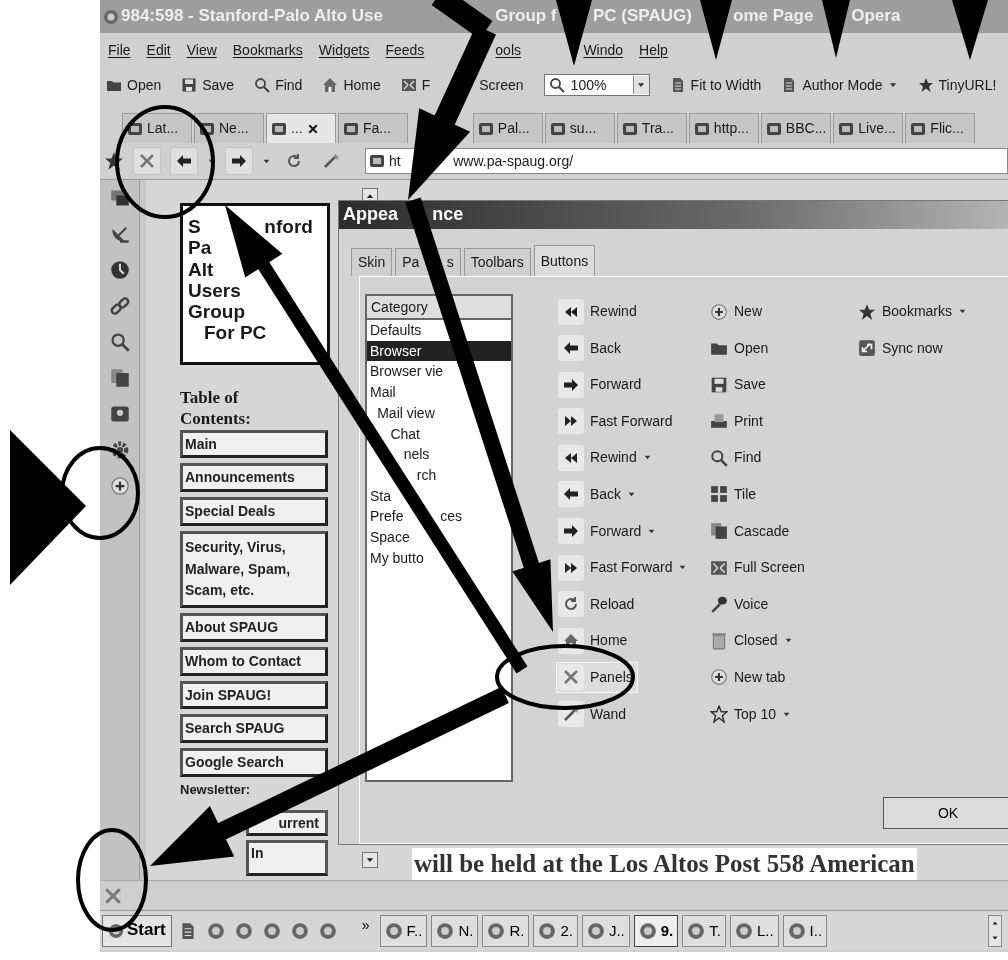  What do you see at coordinates (497, 262) in the screenshot?
I see `dialog-tab: Toolbars` at bounding box center [497, 262].